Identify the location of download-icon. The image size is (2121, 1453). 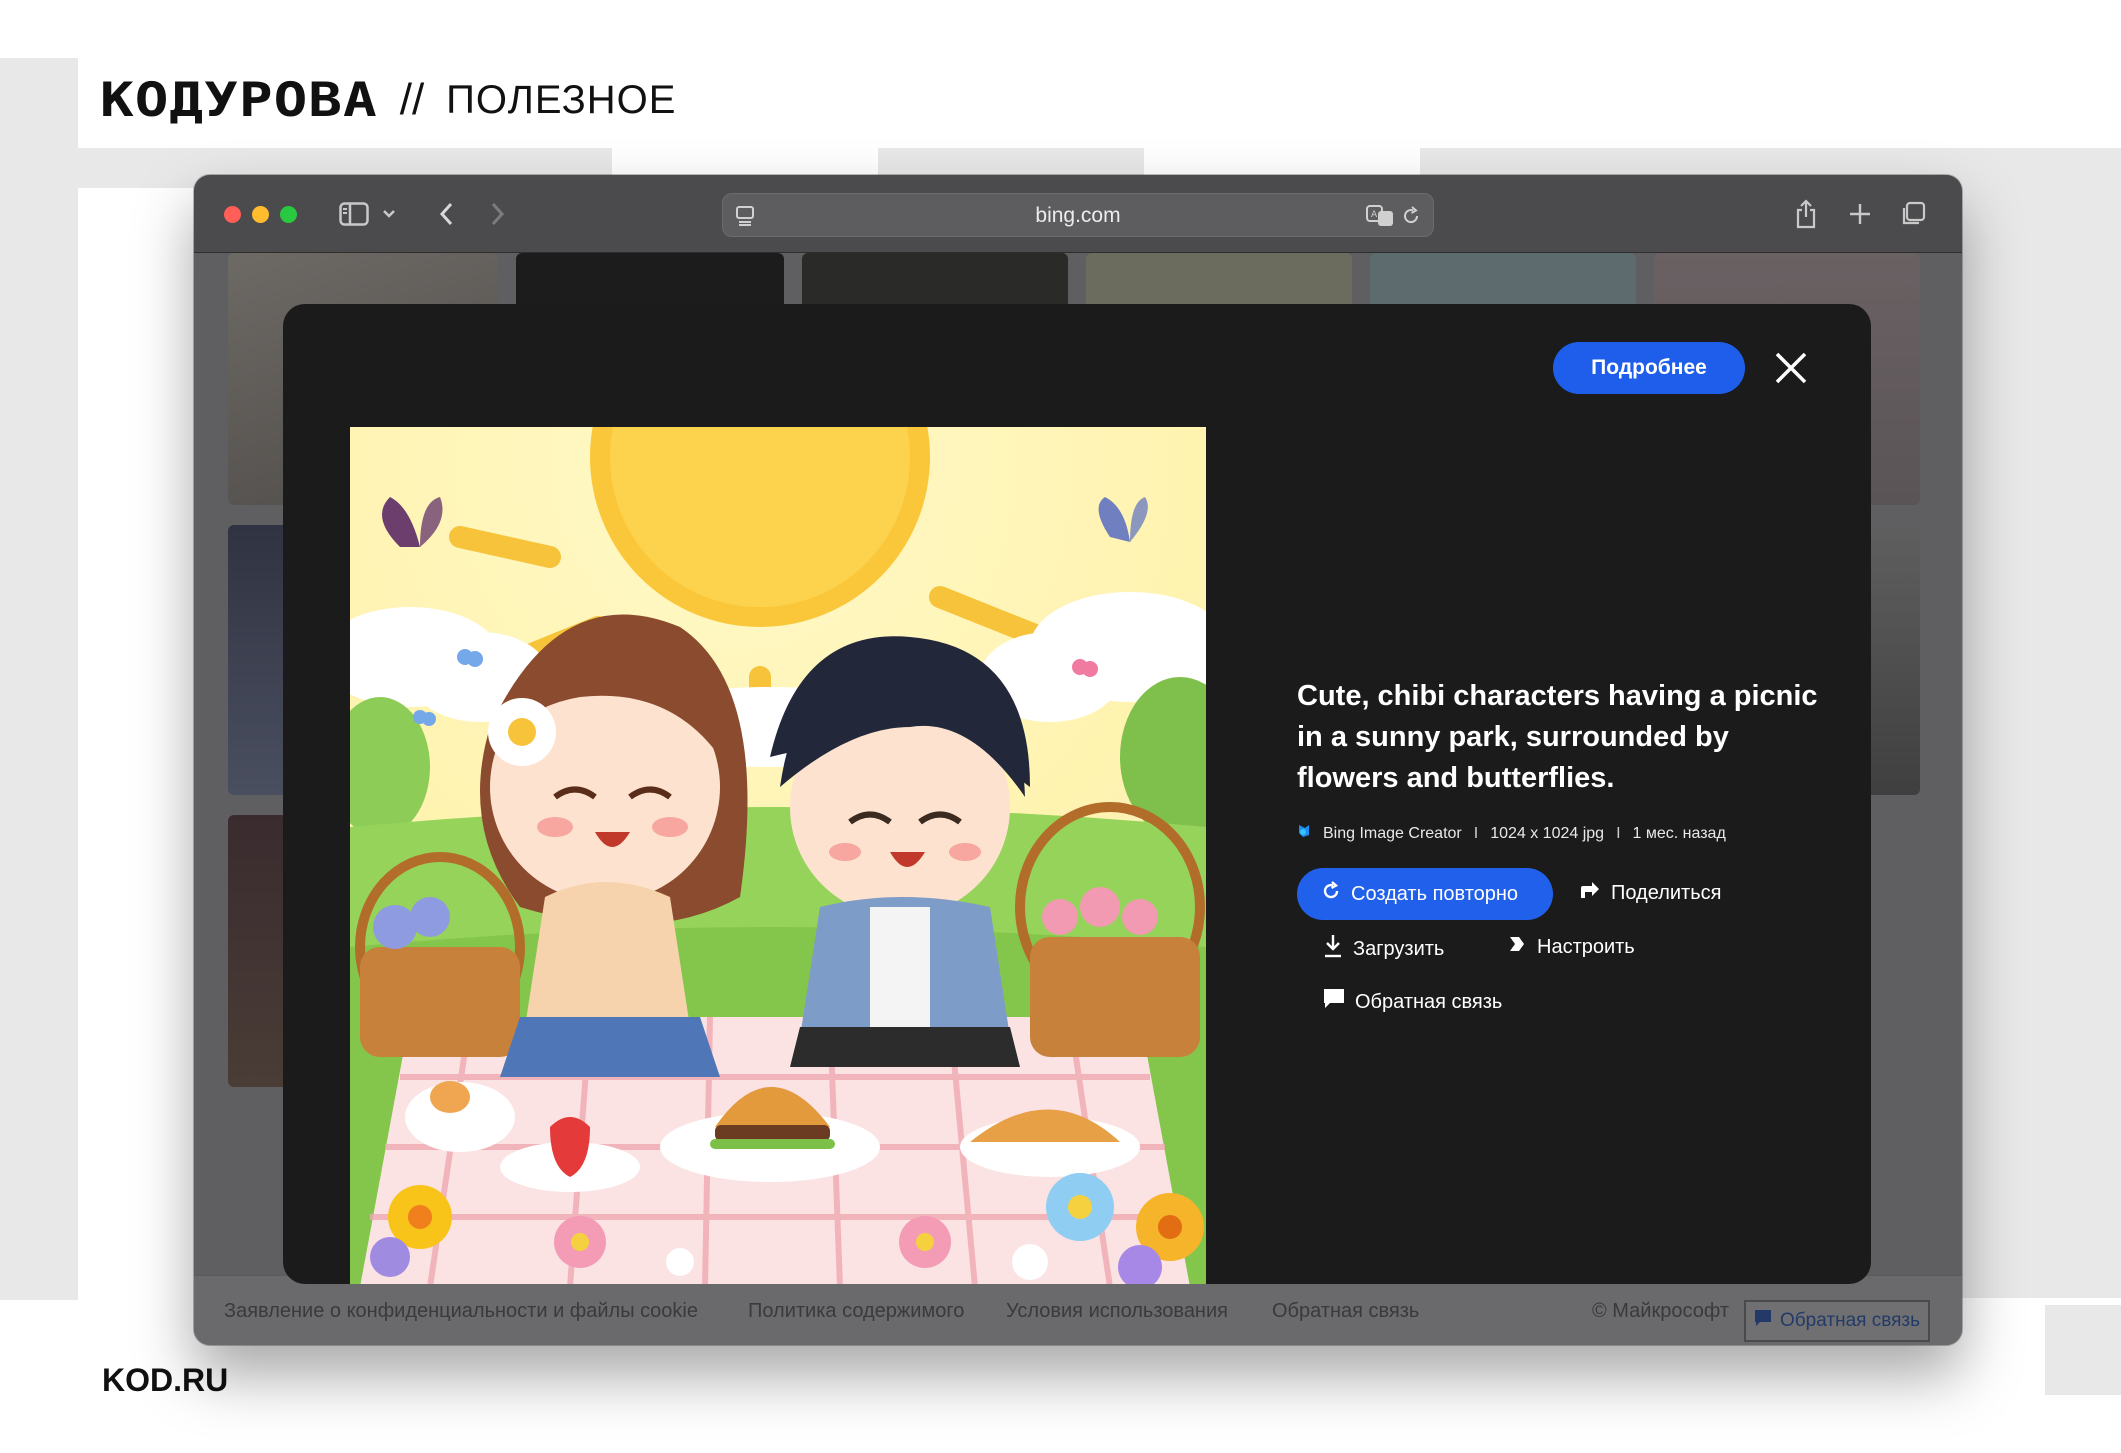
(1333, 949).